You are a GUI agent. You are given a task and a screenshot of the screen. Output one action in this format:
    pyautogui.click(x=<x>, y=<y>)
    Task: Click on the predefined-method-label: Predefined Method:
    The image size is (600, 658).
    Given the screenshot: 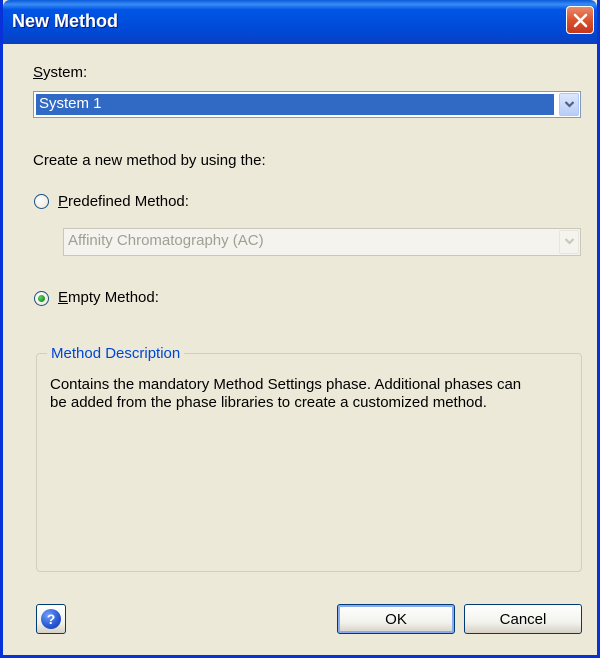 What is the action you would take?
    pyautogui.click(x=123, y=201)
    